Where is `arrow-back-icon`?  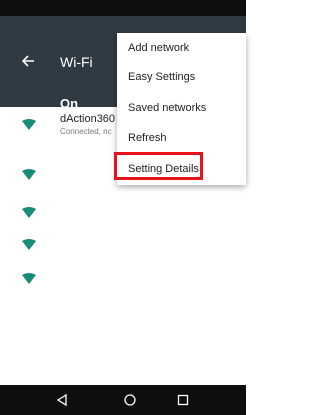 arrow-back-icon is located at coordinates (28, 61).